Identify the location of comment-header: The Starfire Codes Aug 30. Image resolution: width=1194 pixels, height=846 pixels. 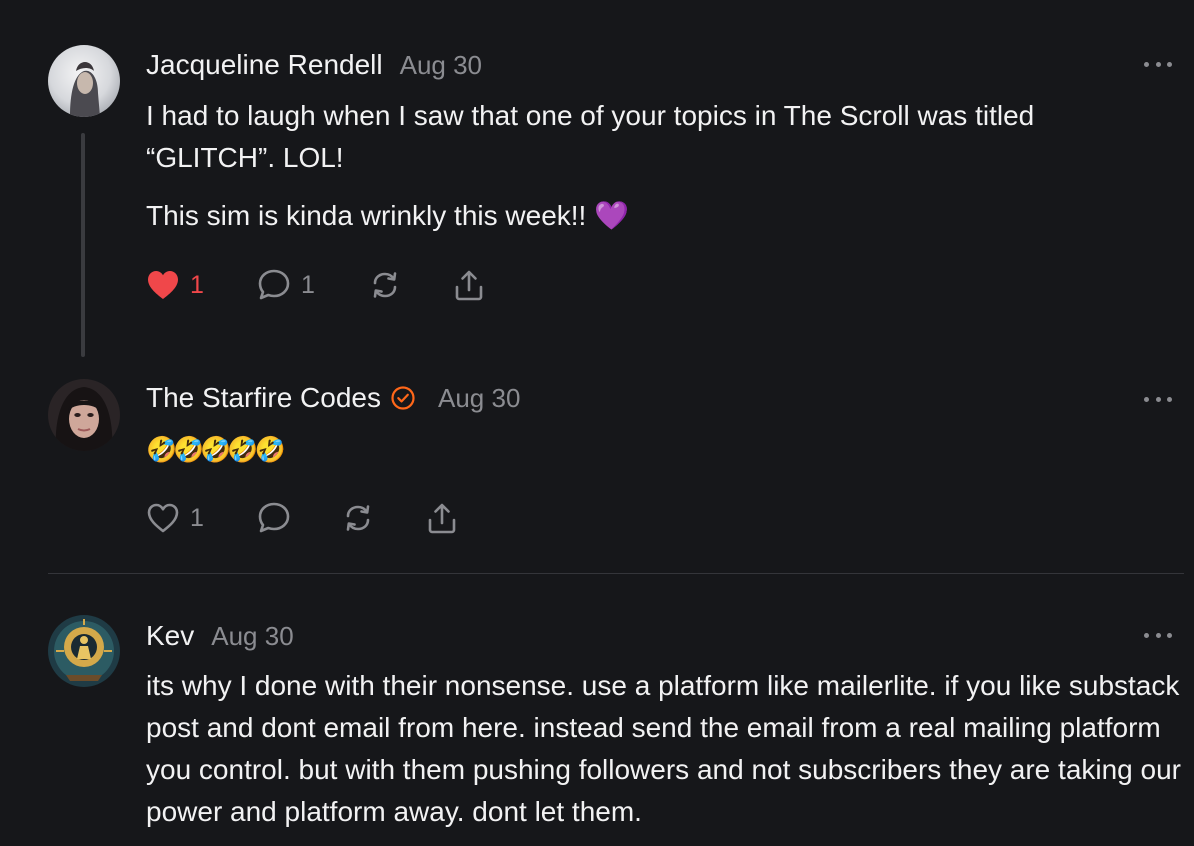
(333, 398).